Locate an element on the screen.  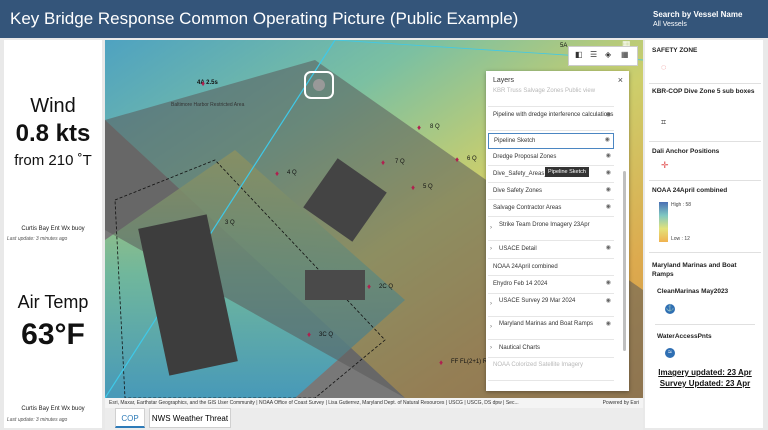
map-label: 2C Q is located at coordinates (386, 287).